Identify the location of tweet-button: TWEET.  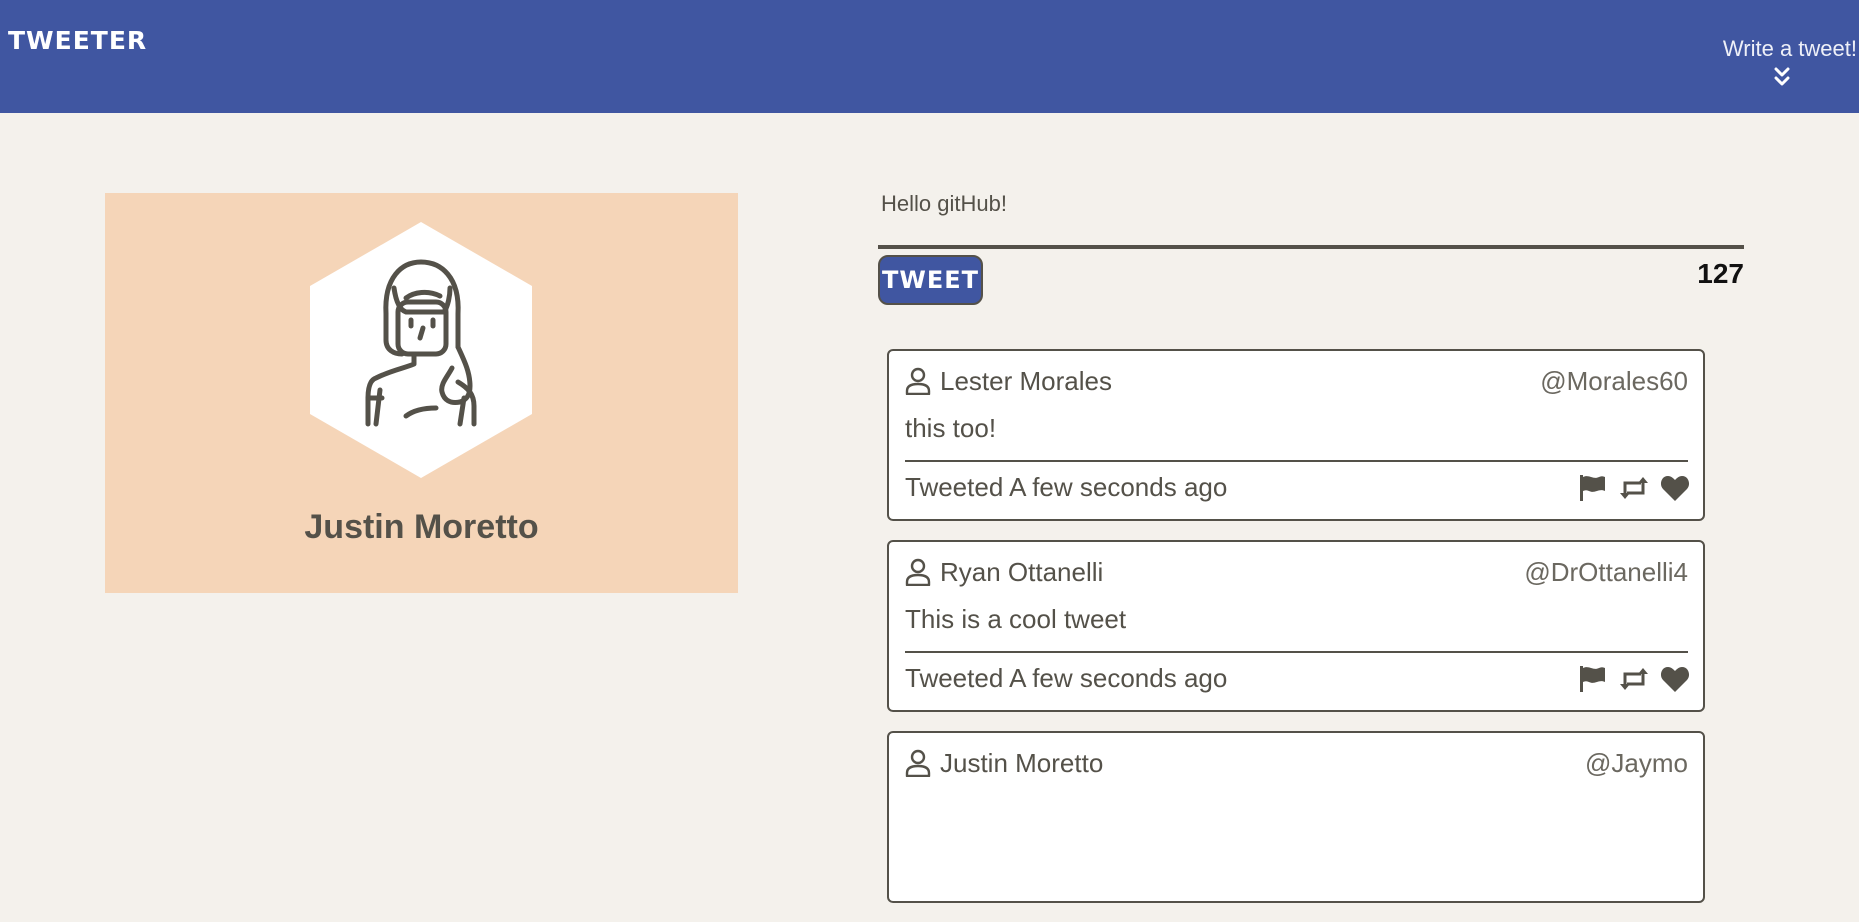
(930, 280).